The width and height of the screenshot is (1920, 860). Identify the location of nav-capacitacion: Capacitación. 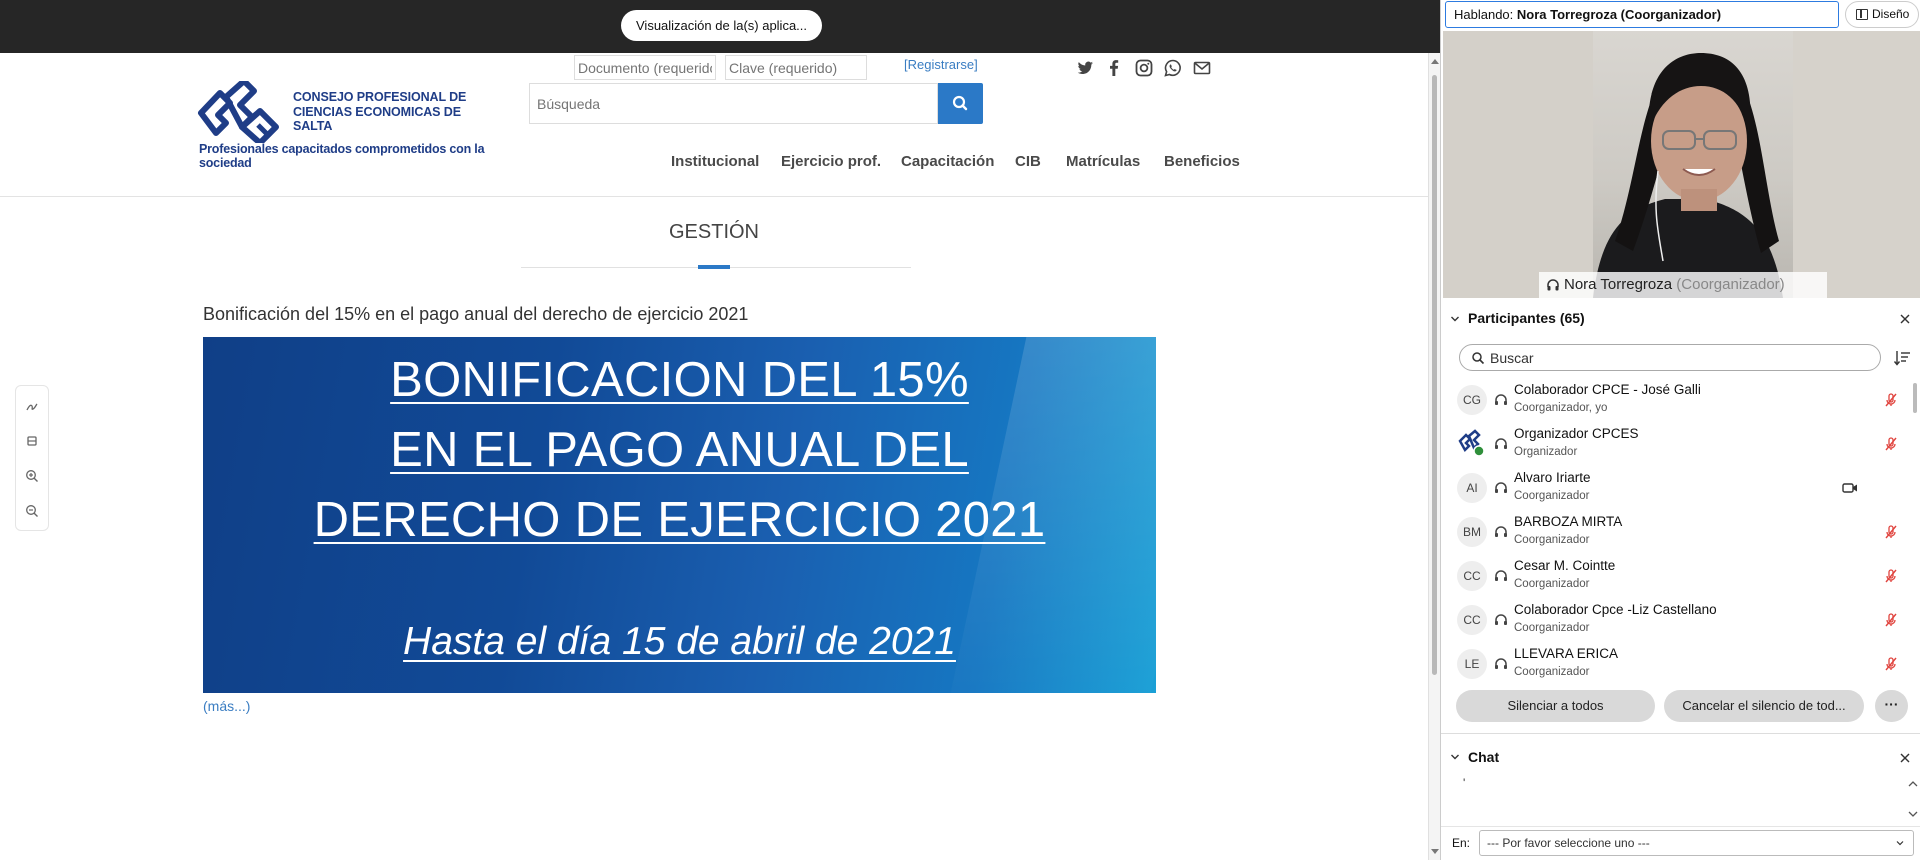
(947, 161).